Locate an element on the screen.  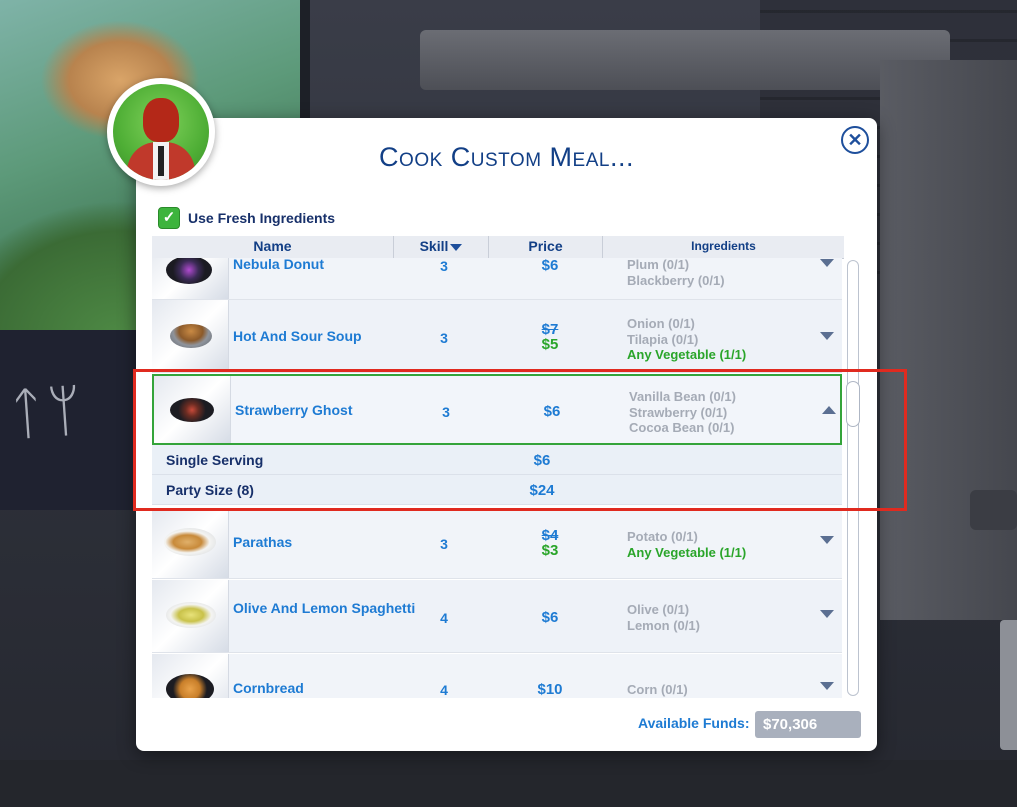
cabinet-handle is located at coordinates (993, 510).